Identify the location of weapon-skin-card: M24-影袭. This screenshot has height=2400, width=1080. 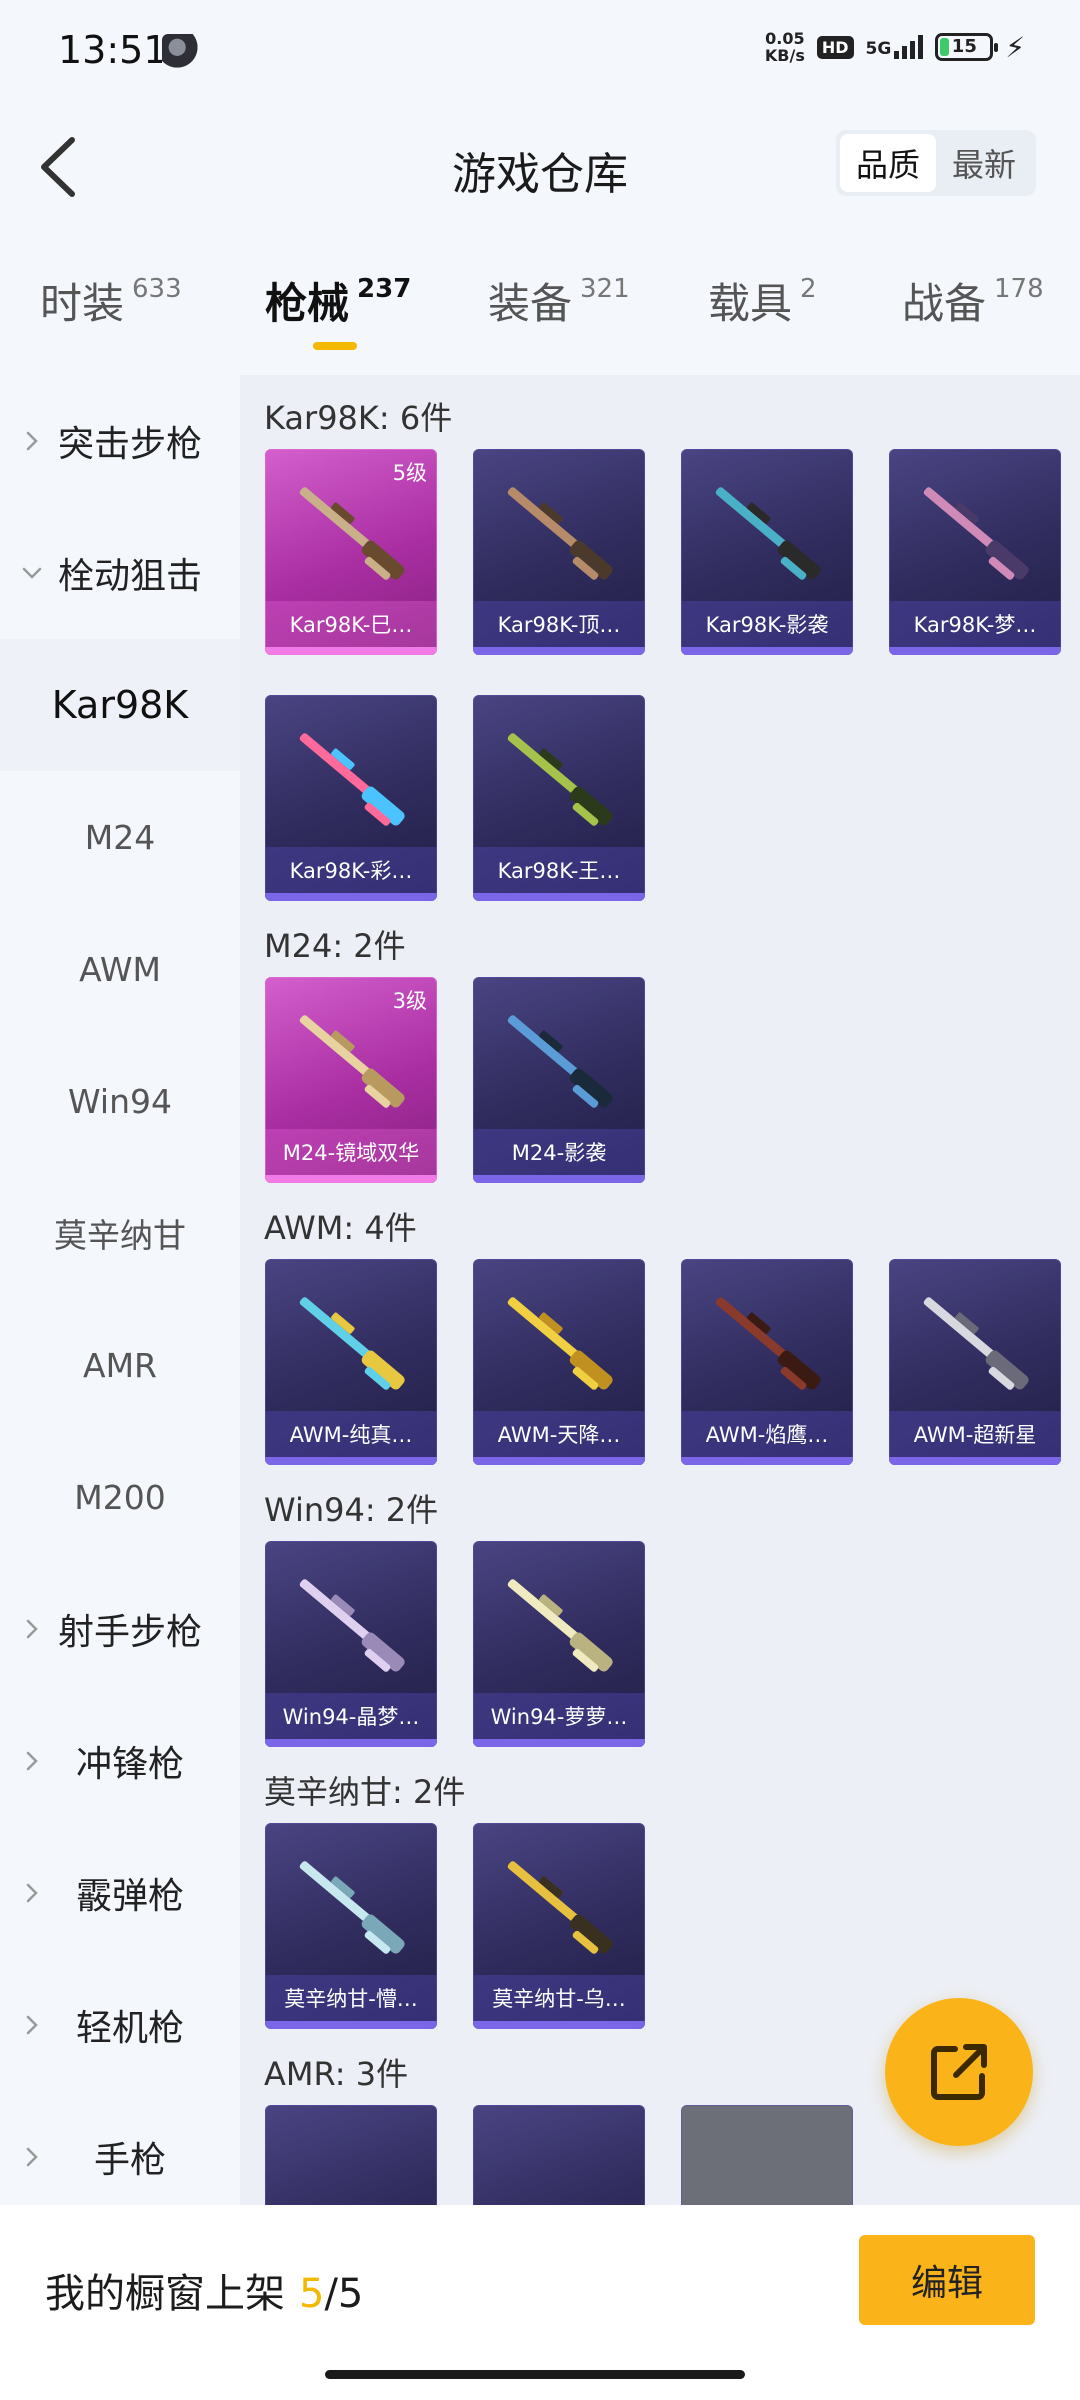
(559, 1080).